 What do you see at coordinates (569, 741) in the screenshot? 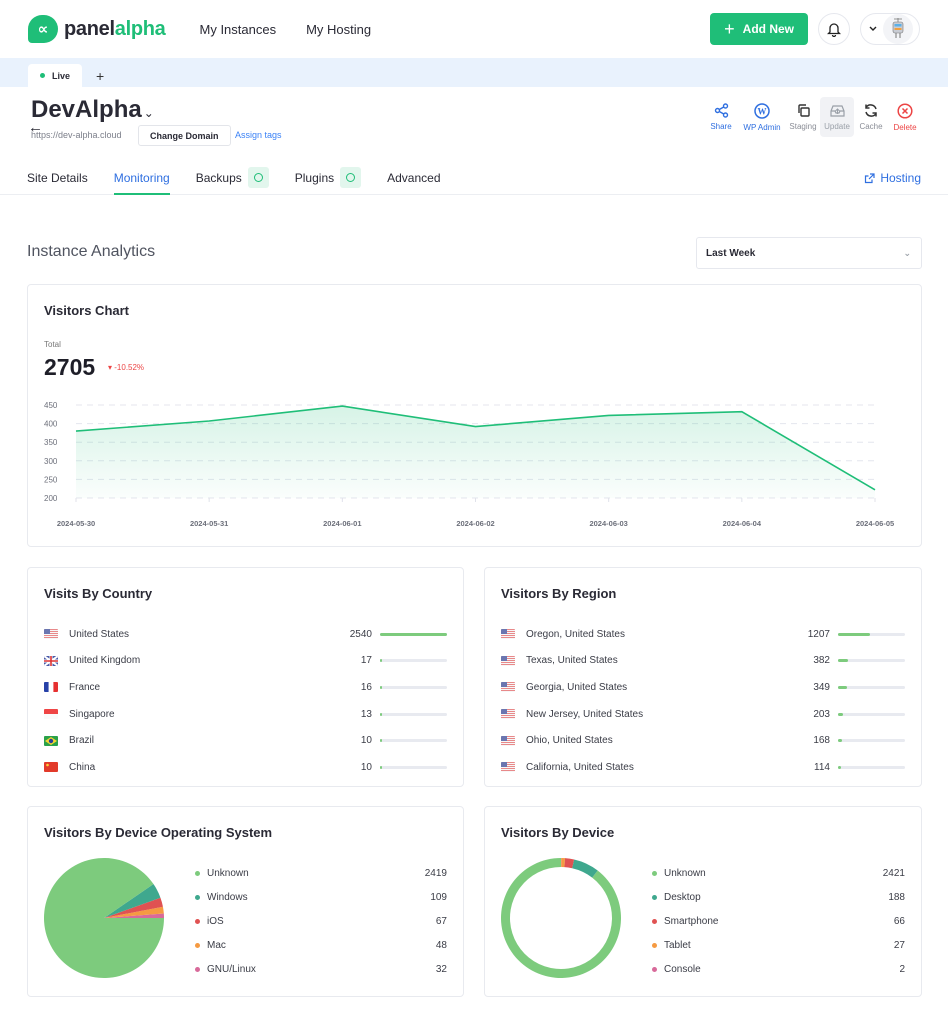
I see `region-name: Ohio, United States` at bounding box center [569, 741].